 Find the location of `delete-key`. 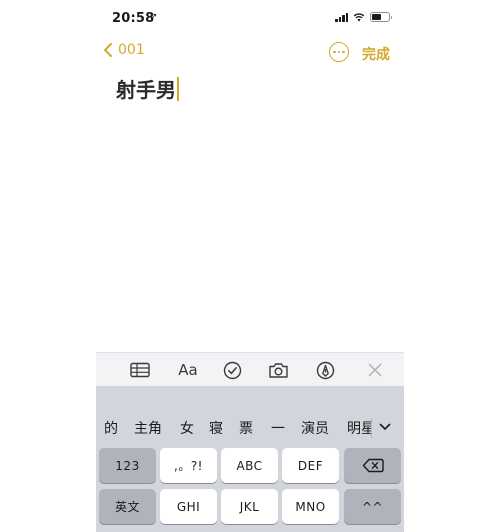

delete-key is located at coordinates (372, 465).